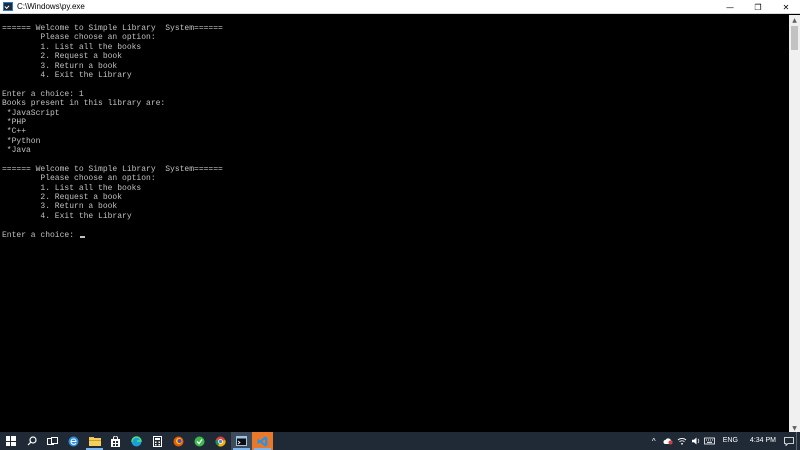 This screenshot has height=450, width=800. What do you see at coordinates (730, 441) in the screenshot?
I see `language-indicator: ENG` at bounding box center [730, 441].